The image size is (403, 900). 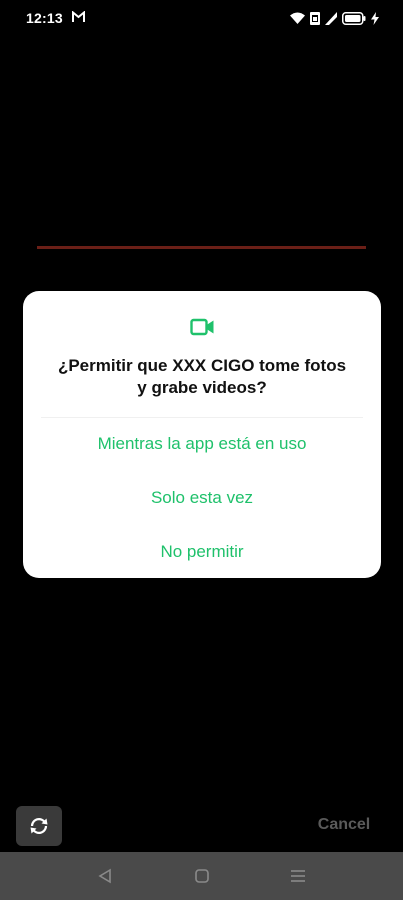 I want to click on status-icons, so click(x=334, y=18).